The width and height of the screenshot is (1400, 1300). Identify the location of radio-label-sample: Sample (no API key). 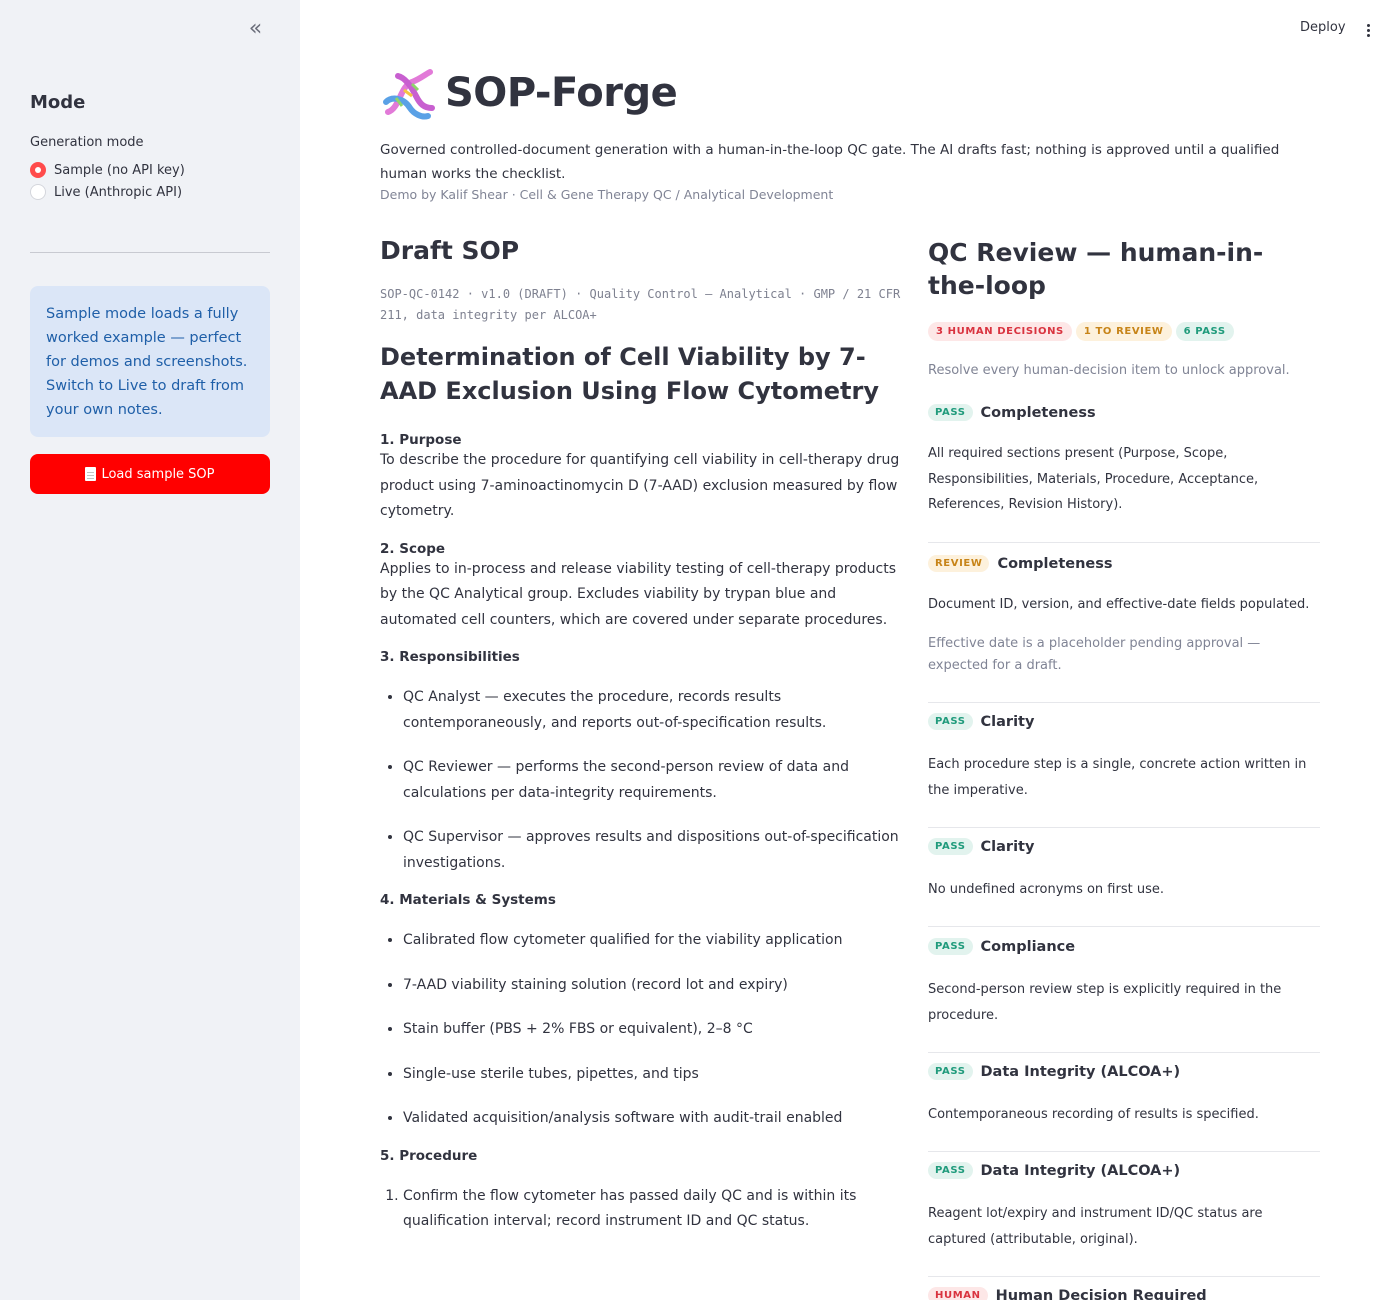
(119, 170).